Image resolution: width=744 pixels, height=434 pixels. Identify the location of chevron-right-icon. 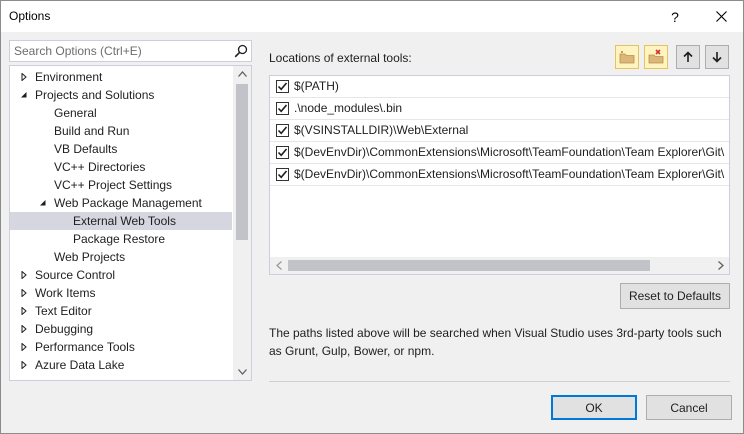
(720, 265).